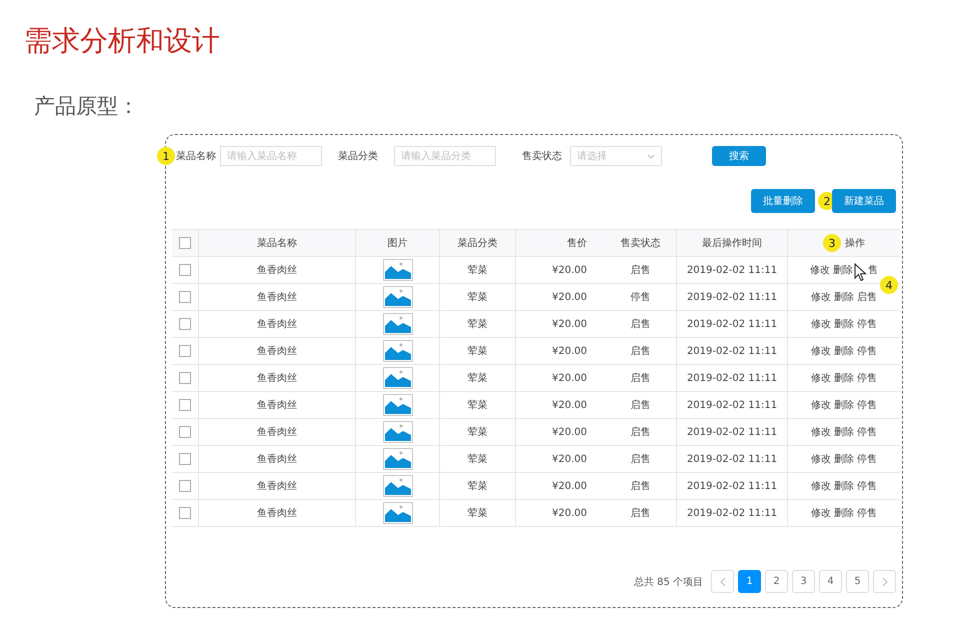 This screenshot has width=963, height=617. I want to click on previous-page-button, so click(722, 581).